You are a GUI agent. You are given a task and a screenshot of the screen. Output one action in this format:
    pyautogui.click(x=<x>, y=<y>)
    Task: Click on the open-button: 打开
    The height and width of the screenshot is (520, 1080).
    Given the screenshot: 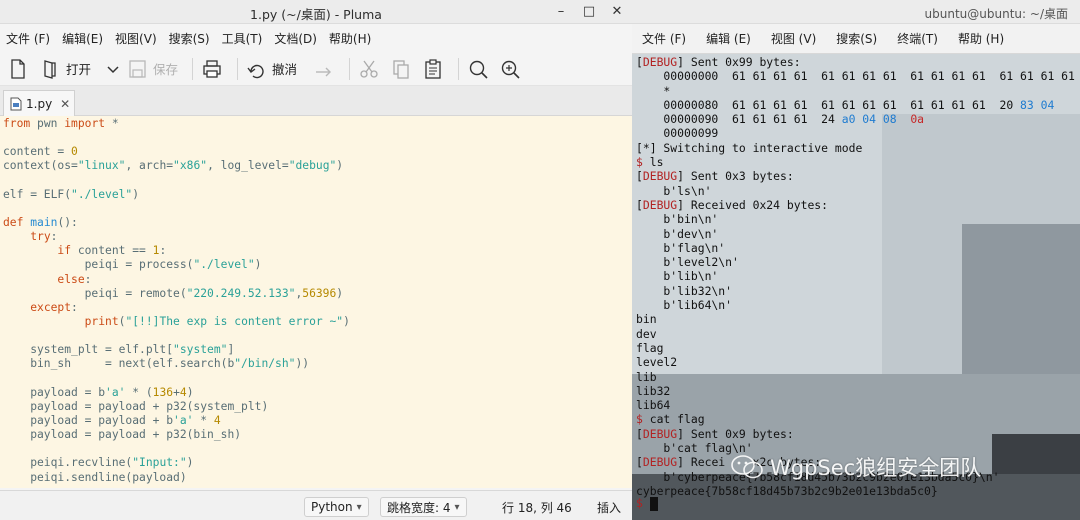 What is the action you would take?
    pyautogui.click(x=65, y=69)
    